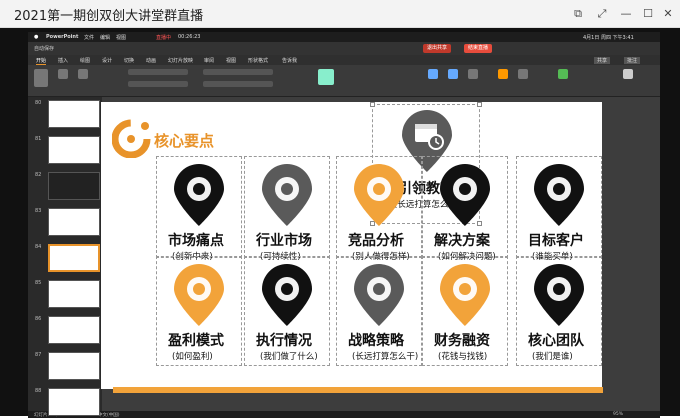  Describe the element at coordinates (326, 77) in the screenshot. I see `smartart-icon` at that location.